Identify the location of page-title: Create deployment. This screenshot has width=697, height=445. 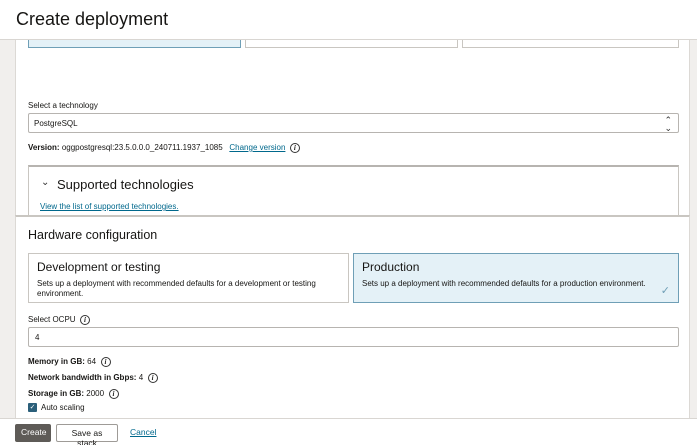
(92, 19).